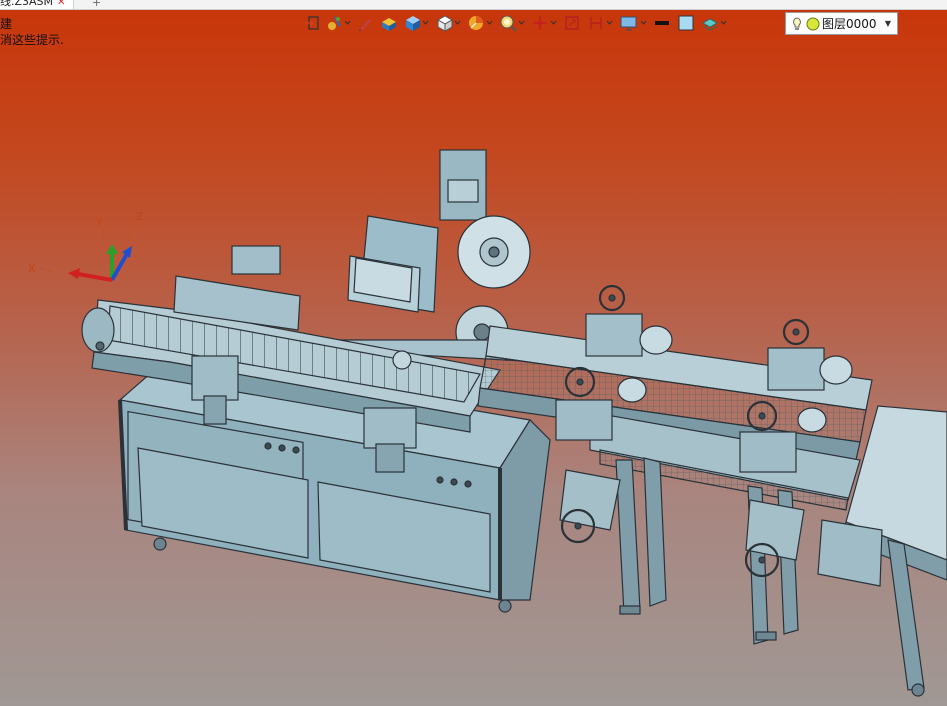 The image size is (947, 706). I want to click on frame-button, so click(572, 23).